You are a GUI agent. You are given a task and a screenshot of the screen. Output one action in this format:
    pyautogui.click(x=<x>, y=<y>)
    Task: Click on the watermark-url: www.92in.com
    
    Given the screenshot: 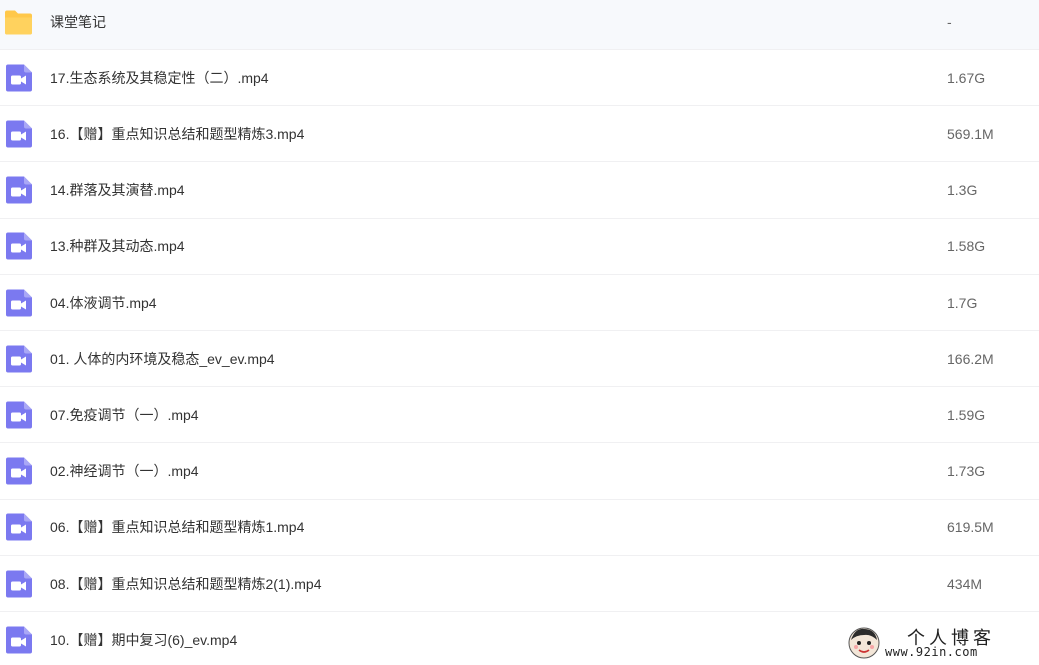 What is the action you would take?
    pyautogui.click(x=931, y=652)
    